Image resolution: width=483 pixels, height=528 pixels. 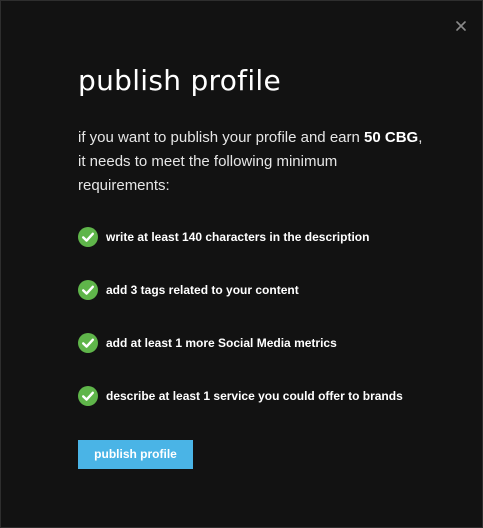 I want to click on close-icon, so click(x=461, y=26).